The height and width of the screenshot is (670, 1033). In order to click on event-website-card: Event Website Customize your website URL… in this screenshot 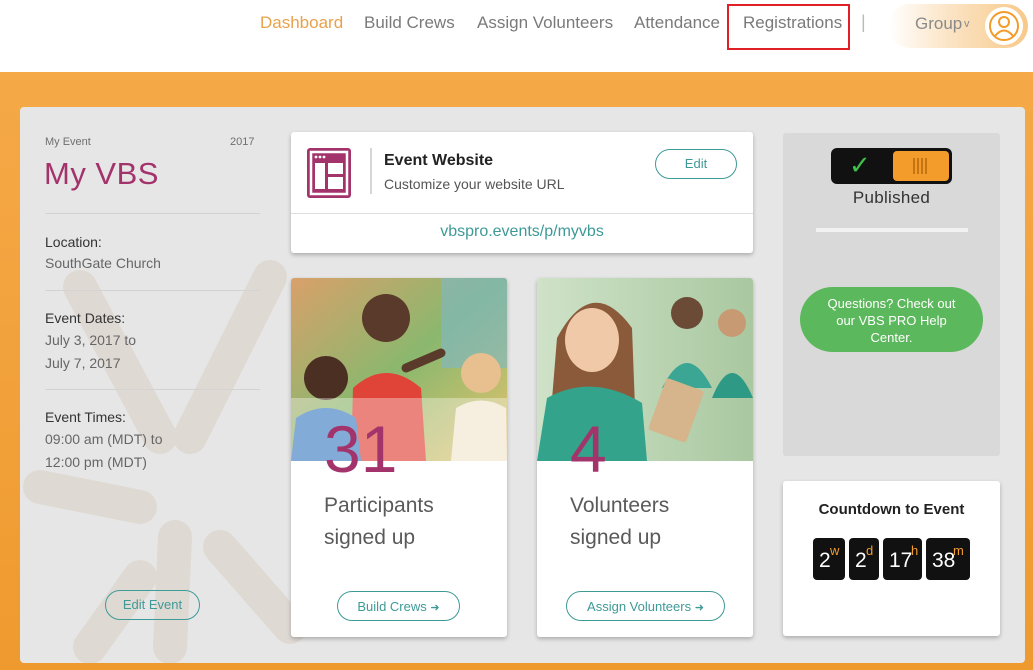, I will do `click(522, 192)`.